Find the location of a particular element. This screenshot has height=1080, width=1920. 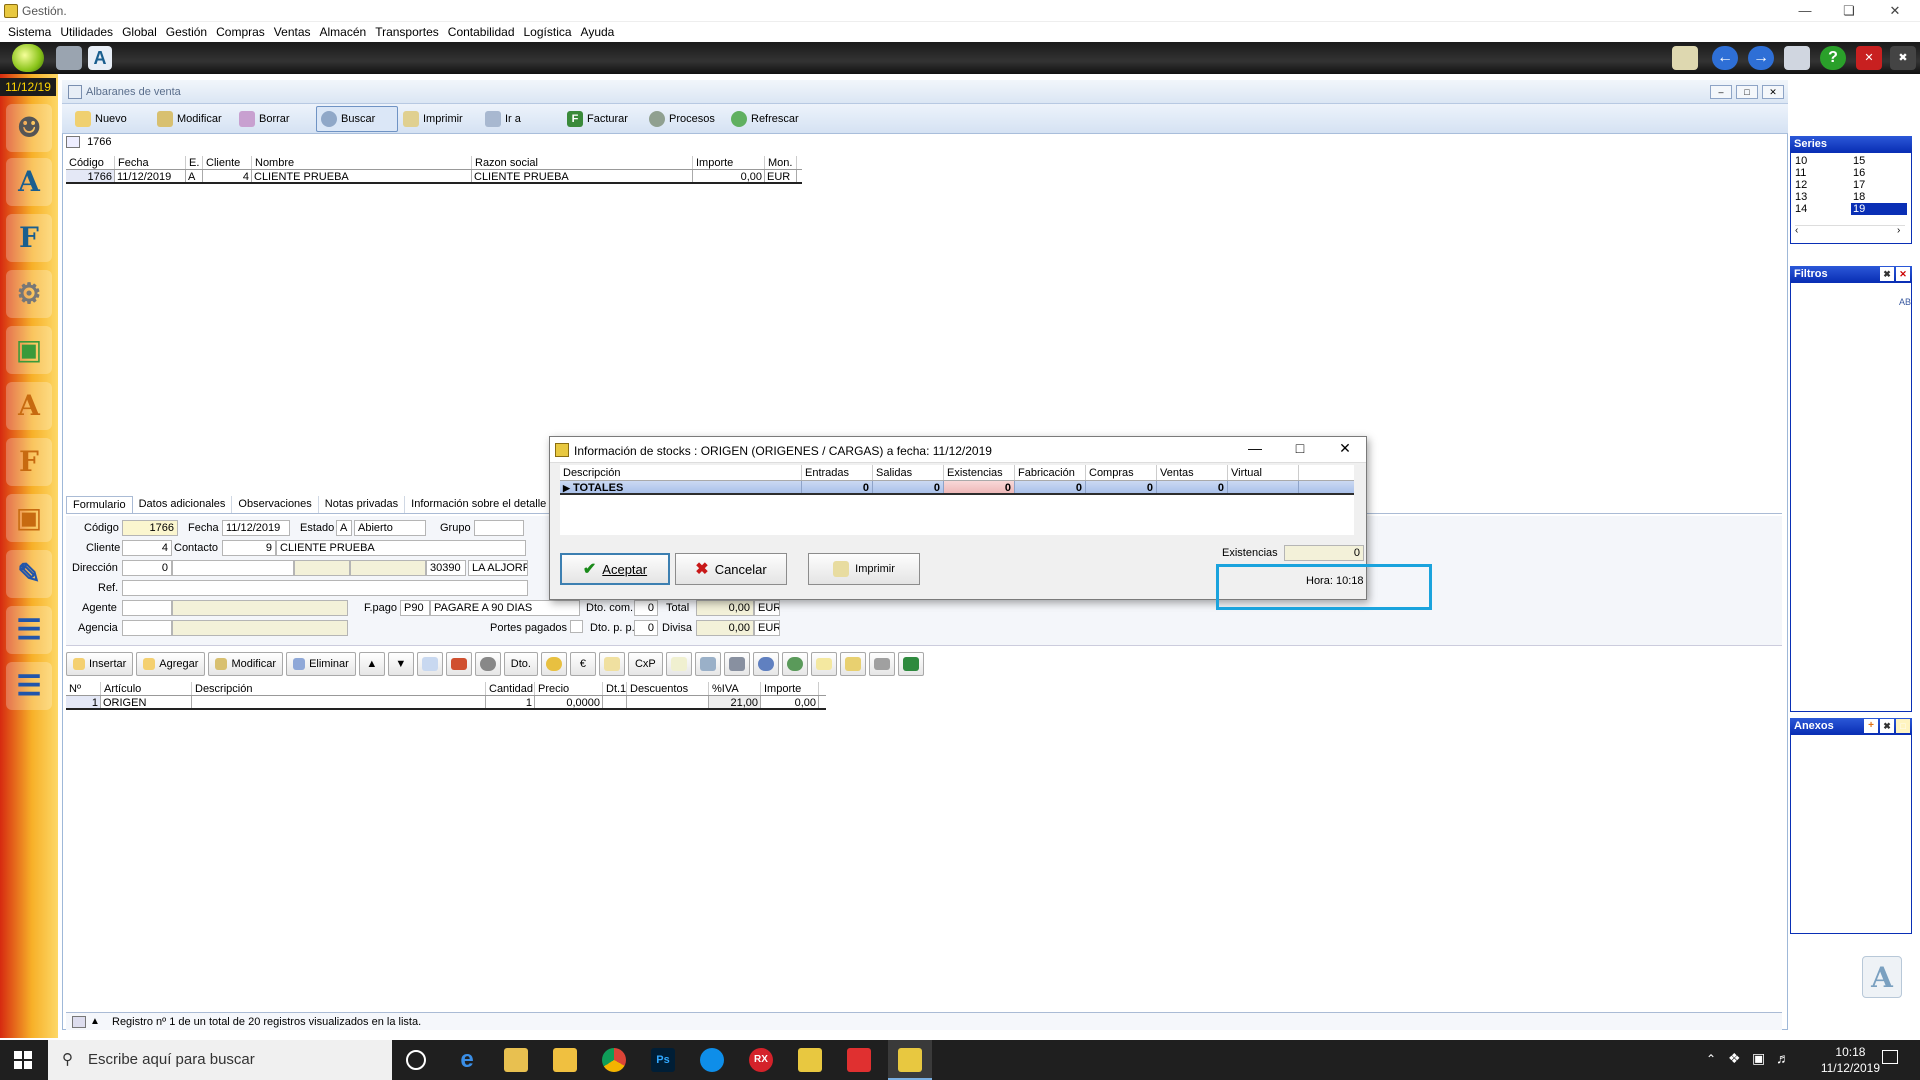

tab-observaciones: Observaciones is located at coordinates (275, 504).